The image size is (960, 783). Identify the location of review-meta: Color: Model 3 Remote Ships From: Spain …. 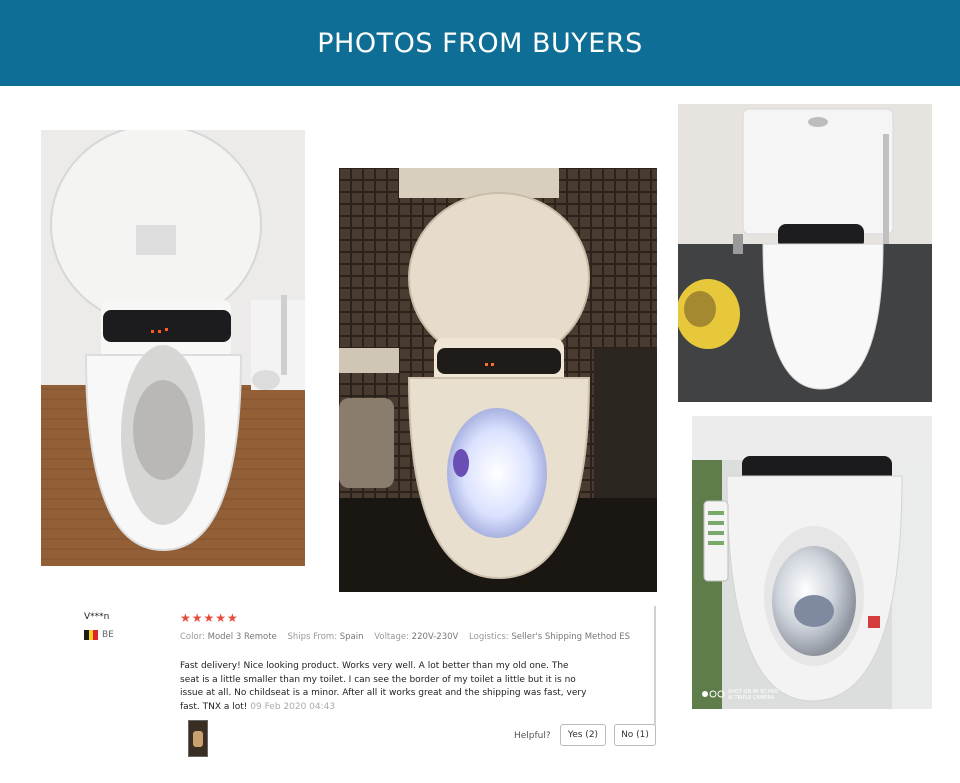
(418, 637).